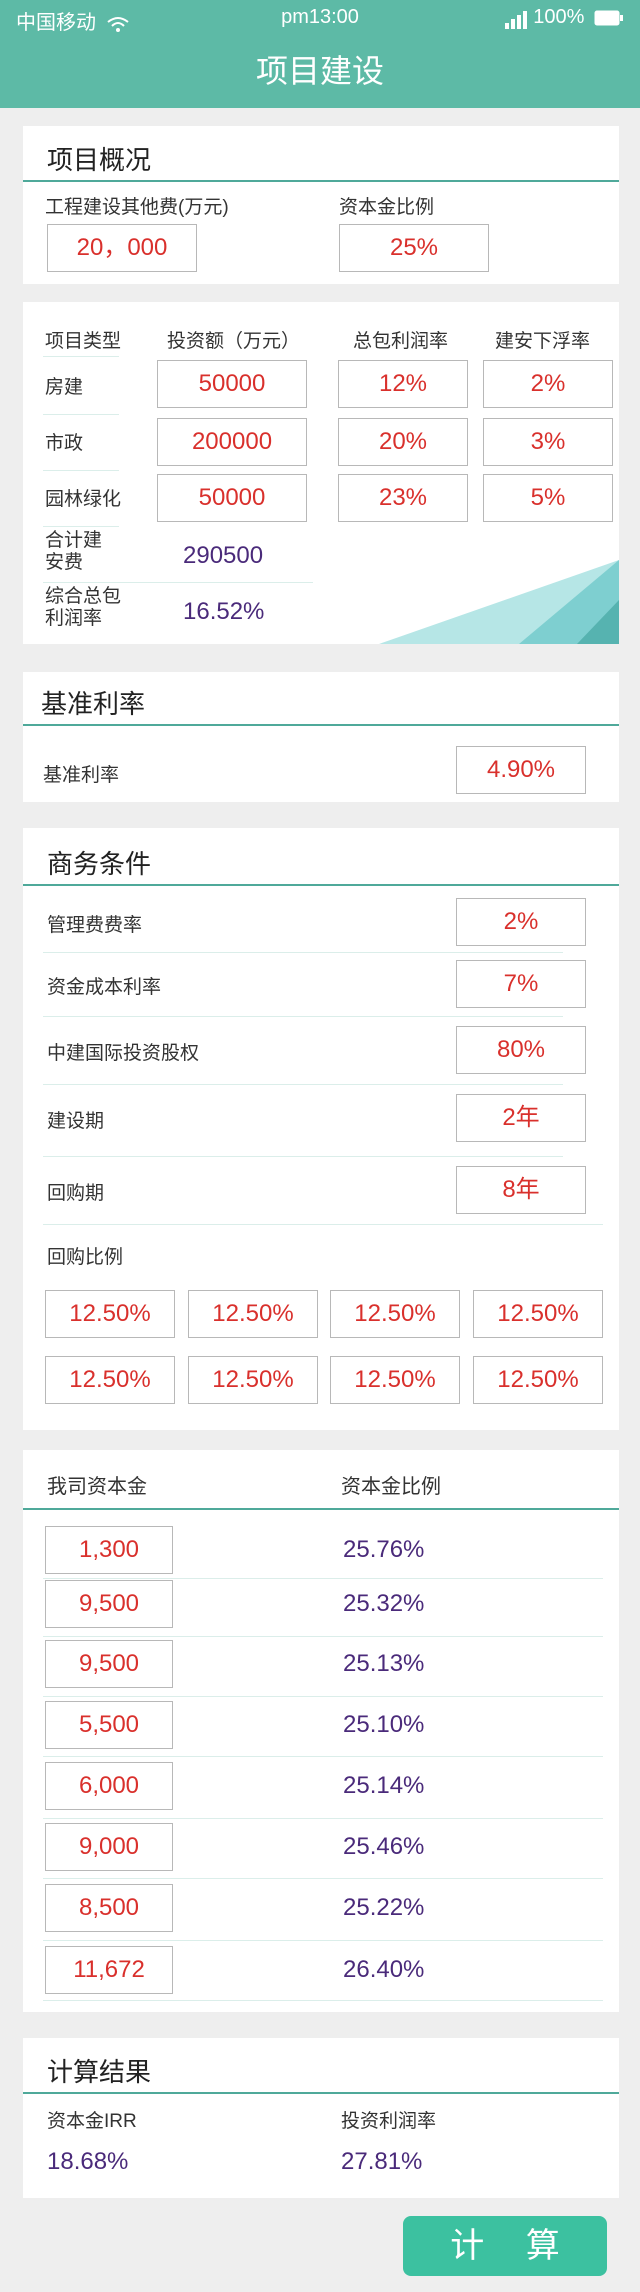 The image size is (640, 2292). What do you see at coordinates (321, 737) in the screenshot?
I see `benchmark-card: 基准利率 基准利率 4.90%` at bounding box center [321, 737].